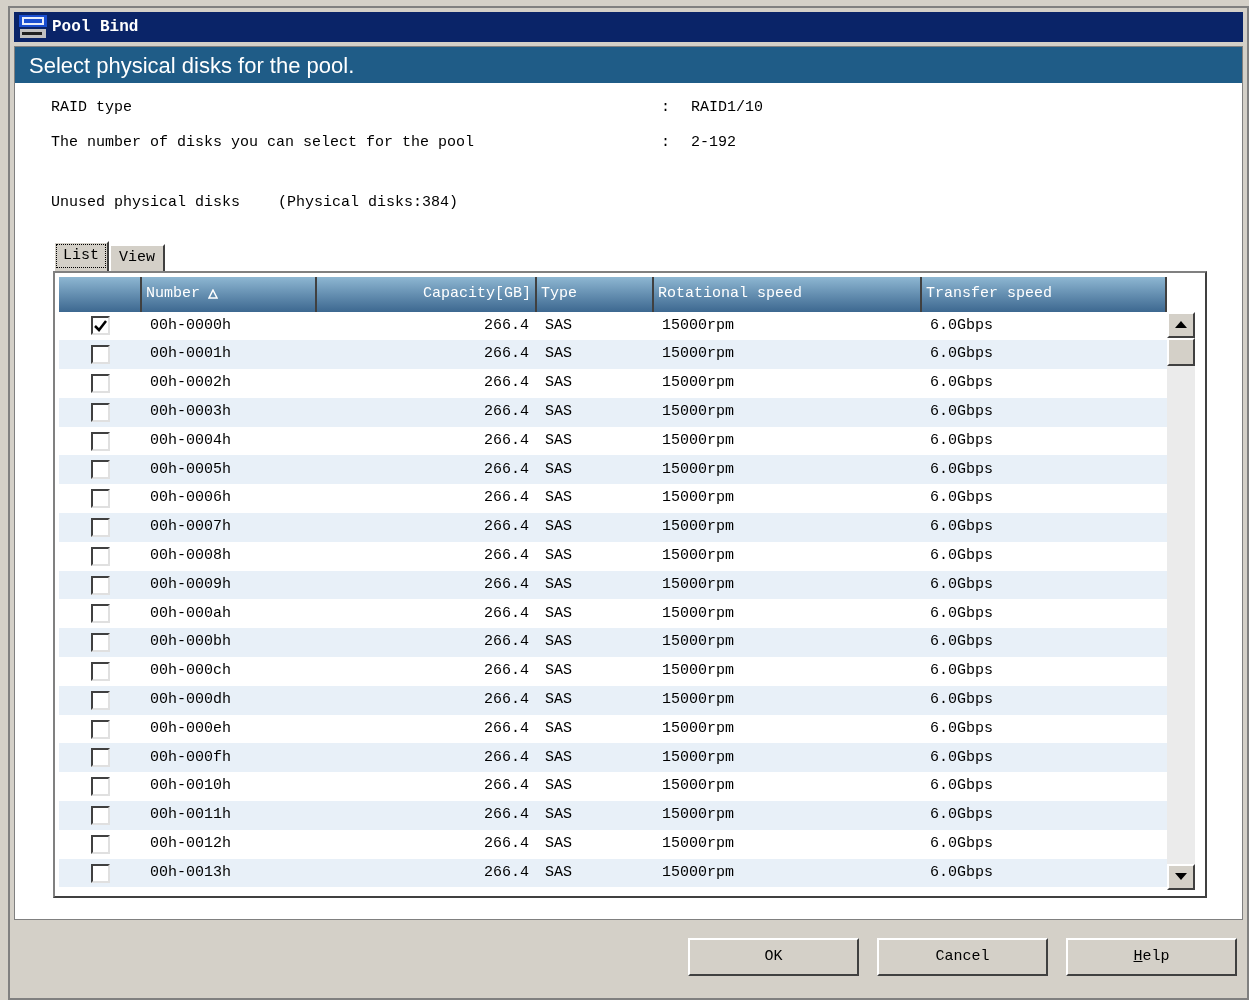 This screenshot has height=1000, width=1249. What do you see at coordinates (368, 203) in the screenshot?
I see `disk-count: (Physical disks:384)` at bounding box center [368, 203].